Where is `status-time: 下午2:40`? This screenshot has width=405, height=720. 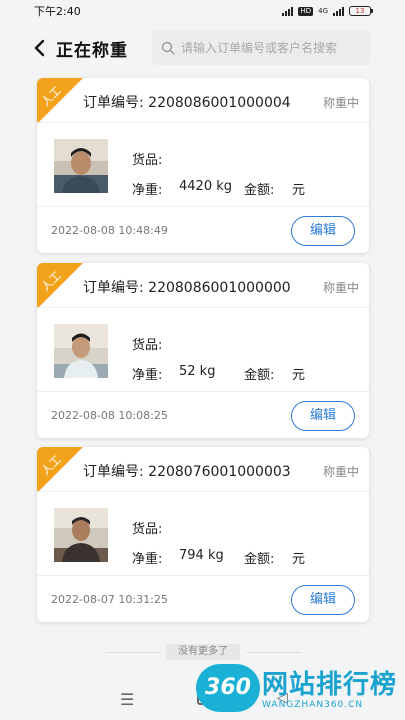 status-time: 下午2:40 is located at coordinates (57, 11).